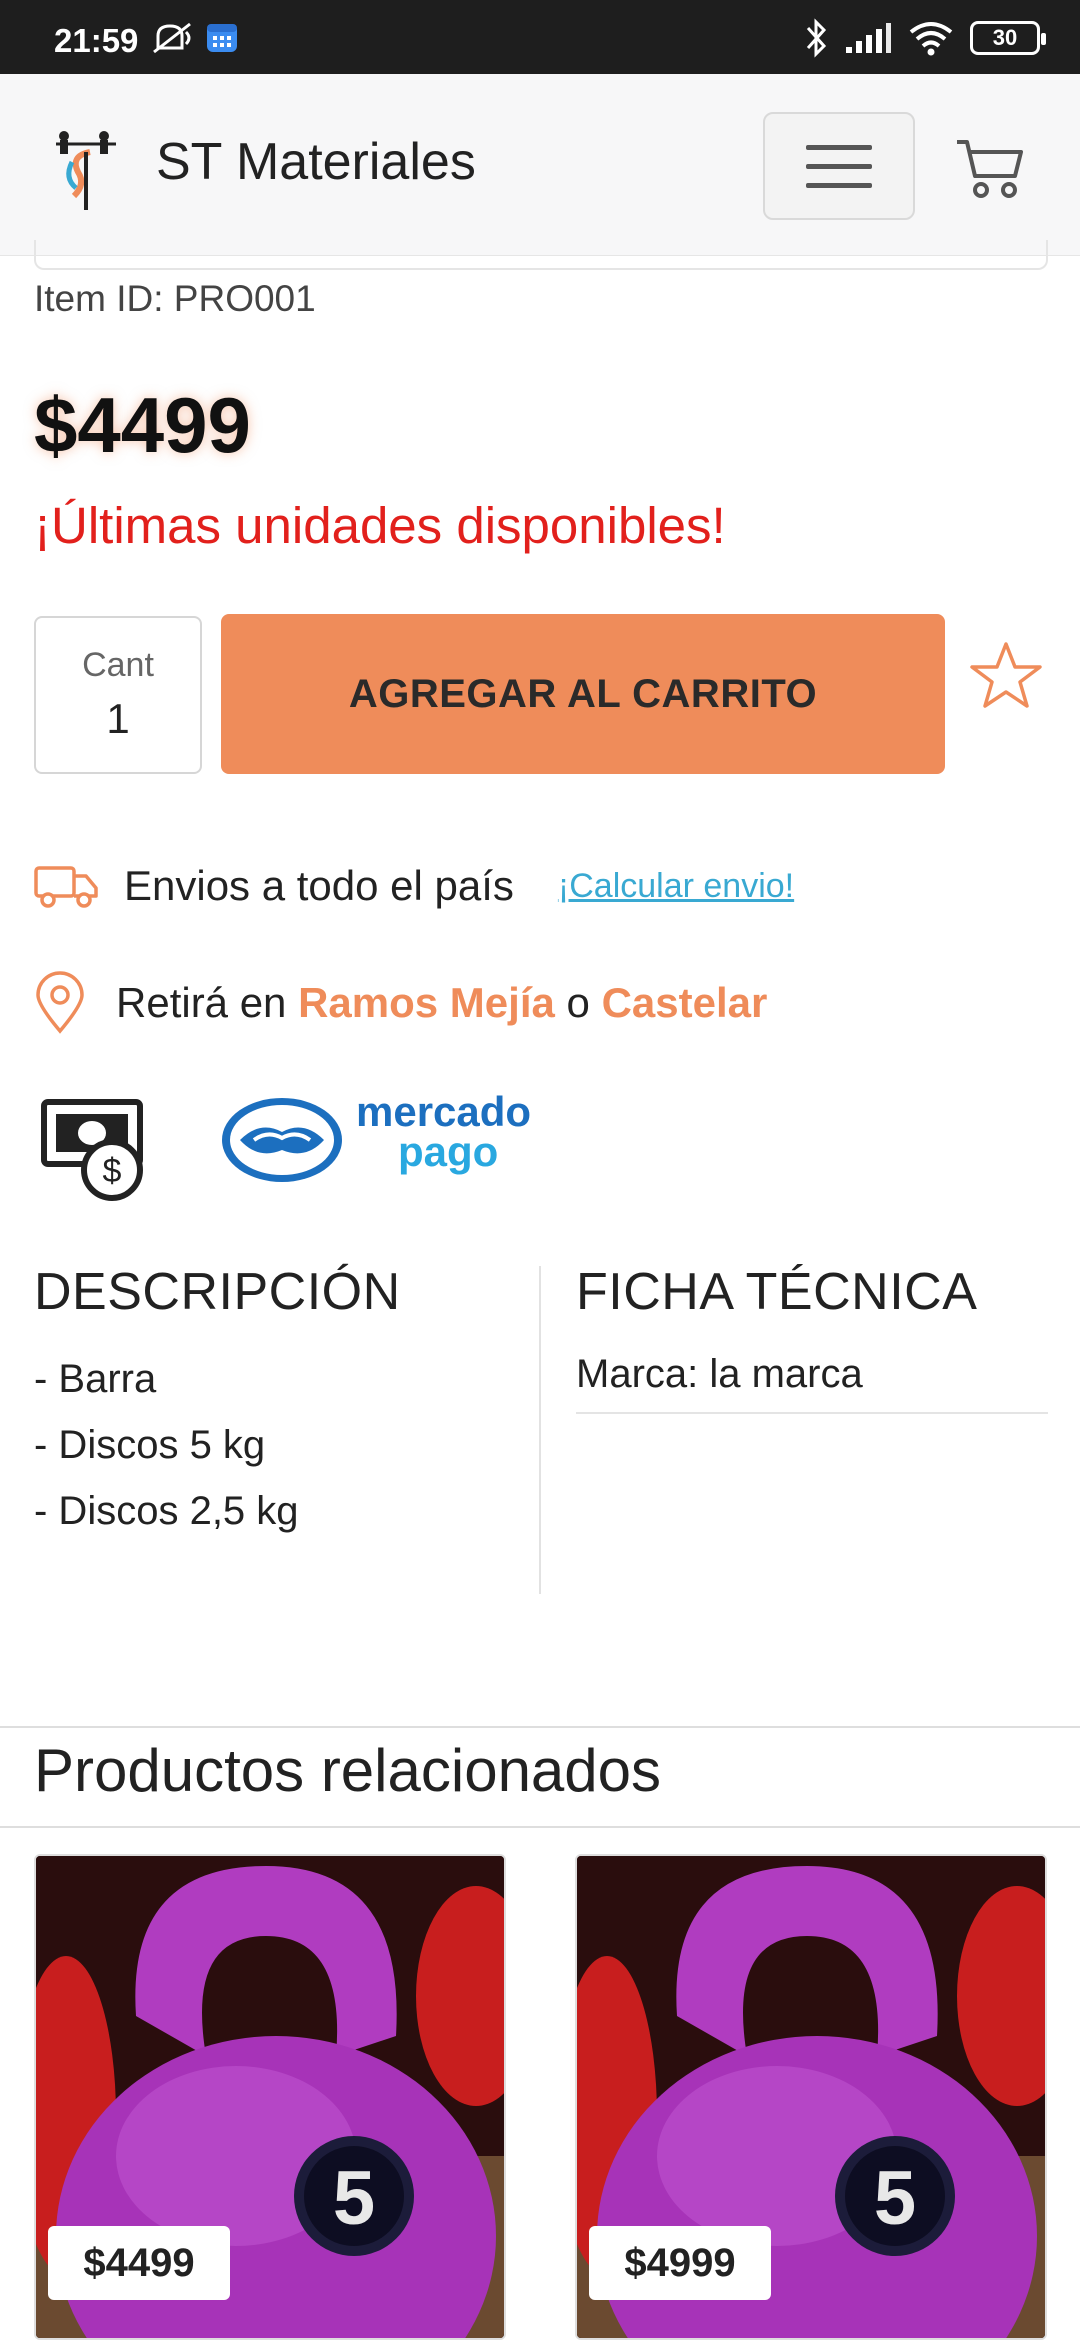 Image resolution: width=1080 pixels, height=2340 pixels. I want to click on list-item: - Discos 5 kg, so click(150, 1445).